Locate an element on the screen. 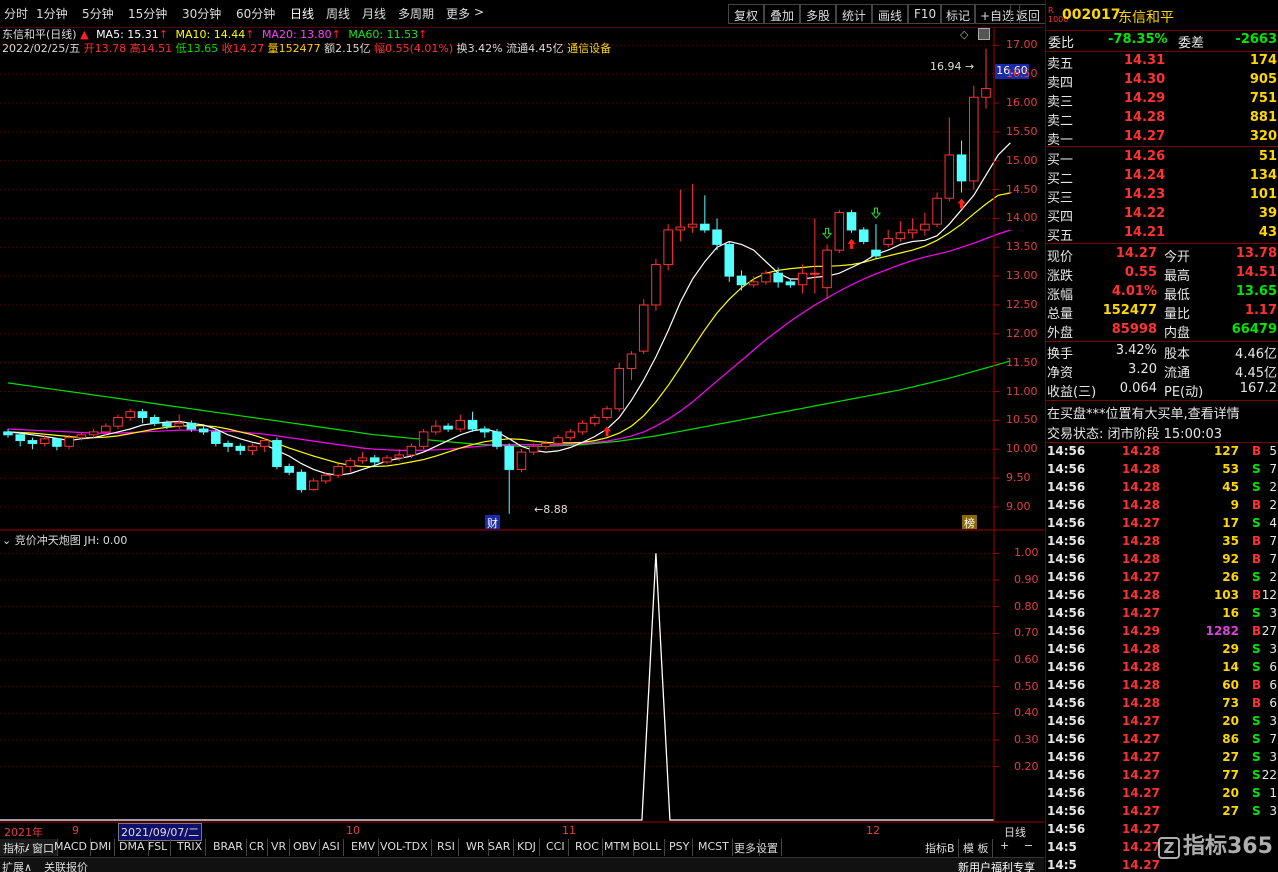 The width and height of the screenshot is (1278, 872). indicator-tab-rsi: RSI is located at coordinates (446, 847).